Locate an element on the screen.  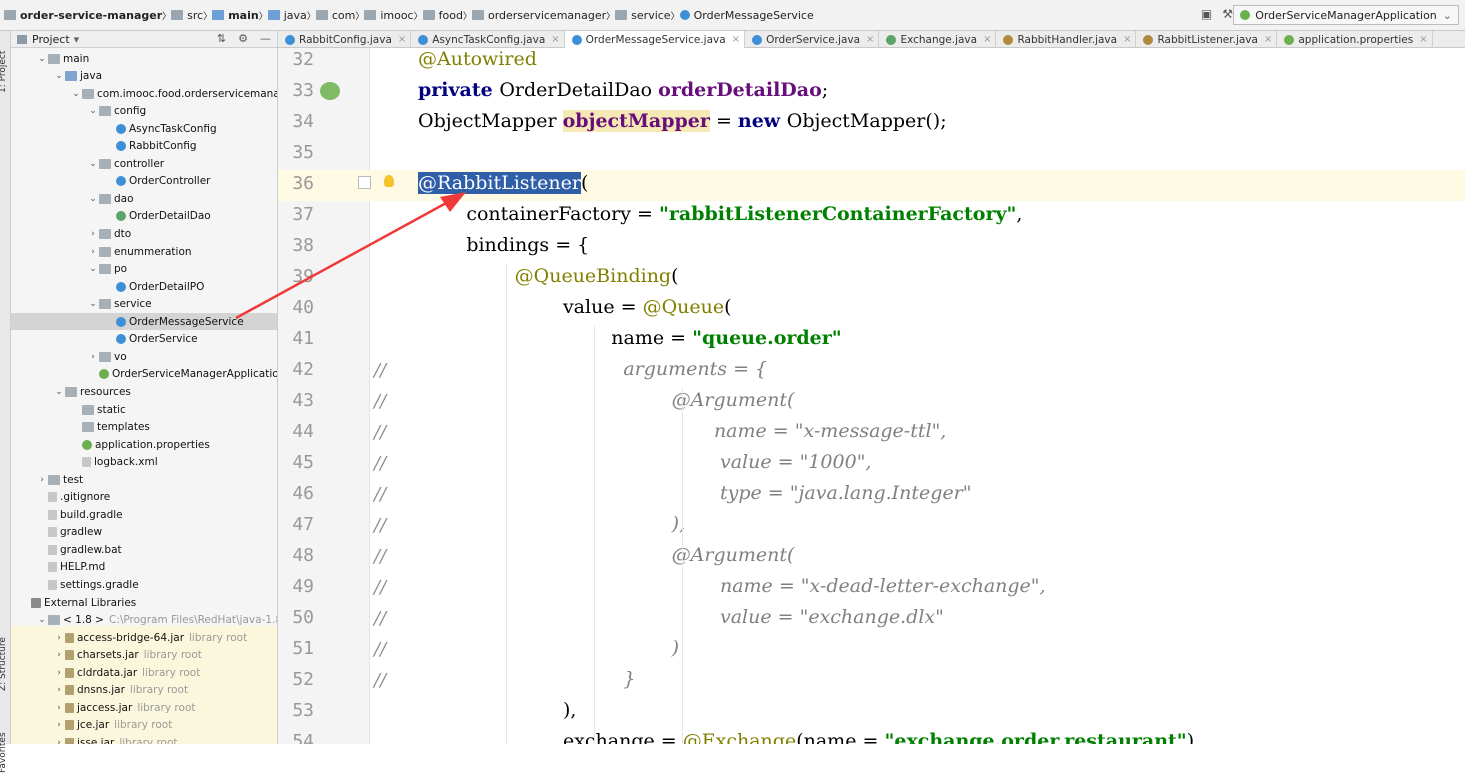
tree-item: › vo is located at coordinates (68, 356).